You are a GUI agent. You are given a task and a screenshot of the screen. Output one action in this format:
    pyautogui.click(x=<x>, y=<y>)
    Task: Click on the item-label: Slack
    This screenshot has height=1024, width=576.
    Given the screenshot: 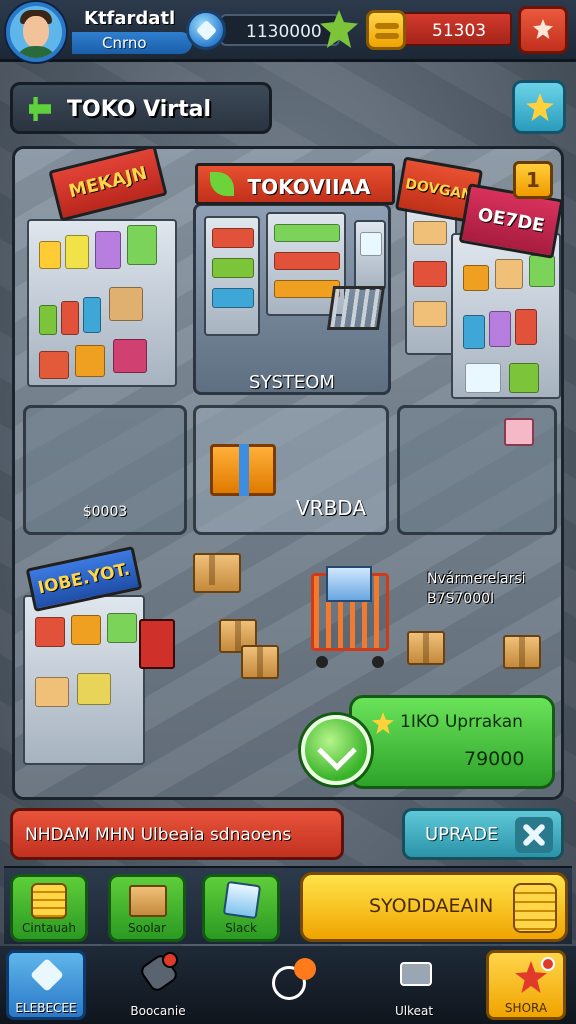 What is the action you would take?
    pyautogui.click(x=241, y=928)
    